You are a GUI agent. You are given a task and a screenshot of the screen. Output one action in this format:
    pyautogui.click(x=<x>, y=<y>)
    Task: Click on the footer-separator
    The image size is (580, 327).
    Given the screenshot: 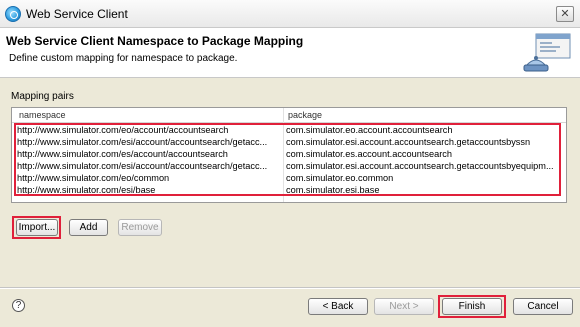 What is the action you would take?
    pyautogui.click(x=290, y=288)
    